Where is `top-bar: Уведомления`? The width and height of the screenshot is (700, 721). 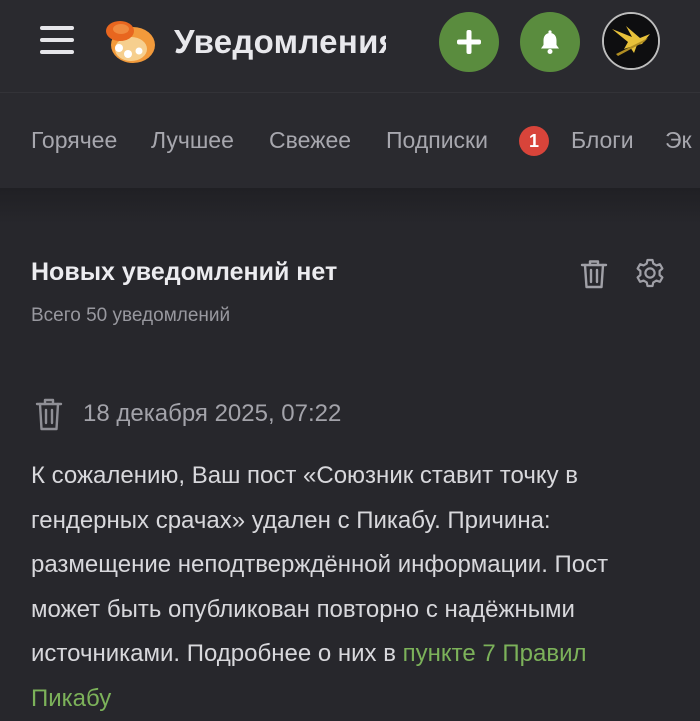
top-bar: Уведомления is located at coordinates (350, 46).